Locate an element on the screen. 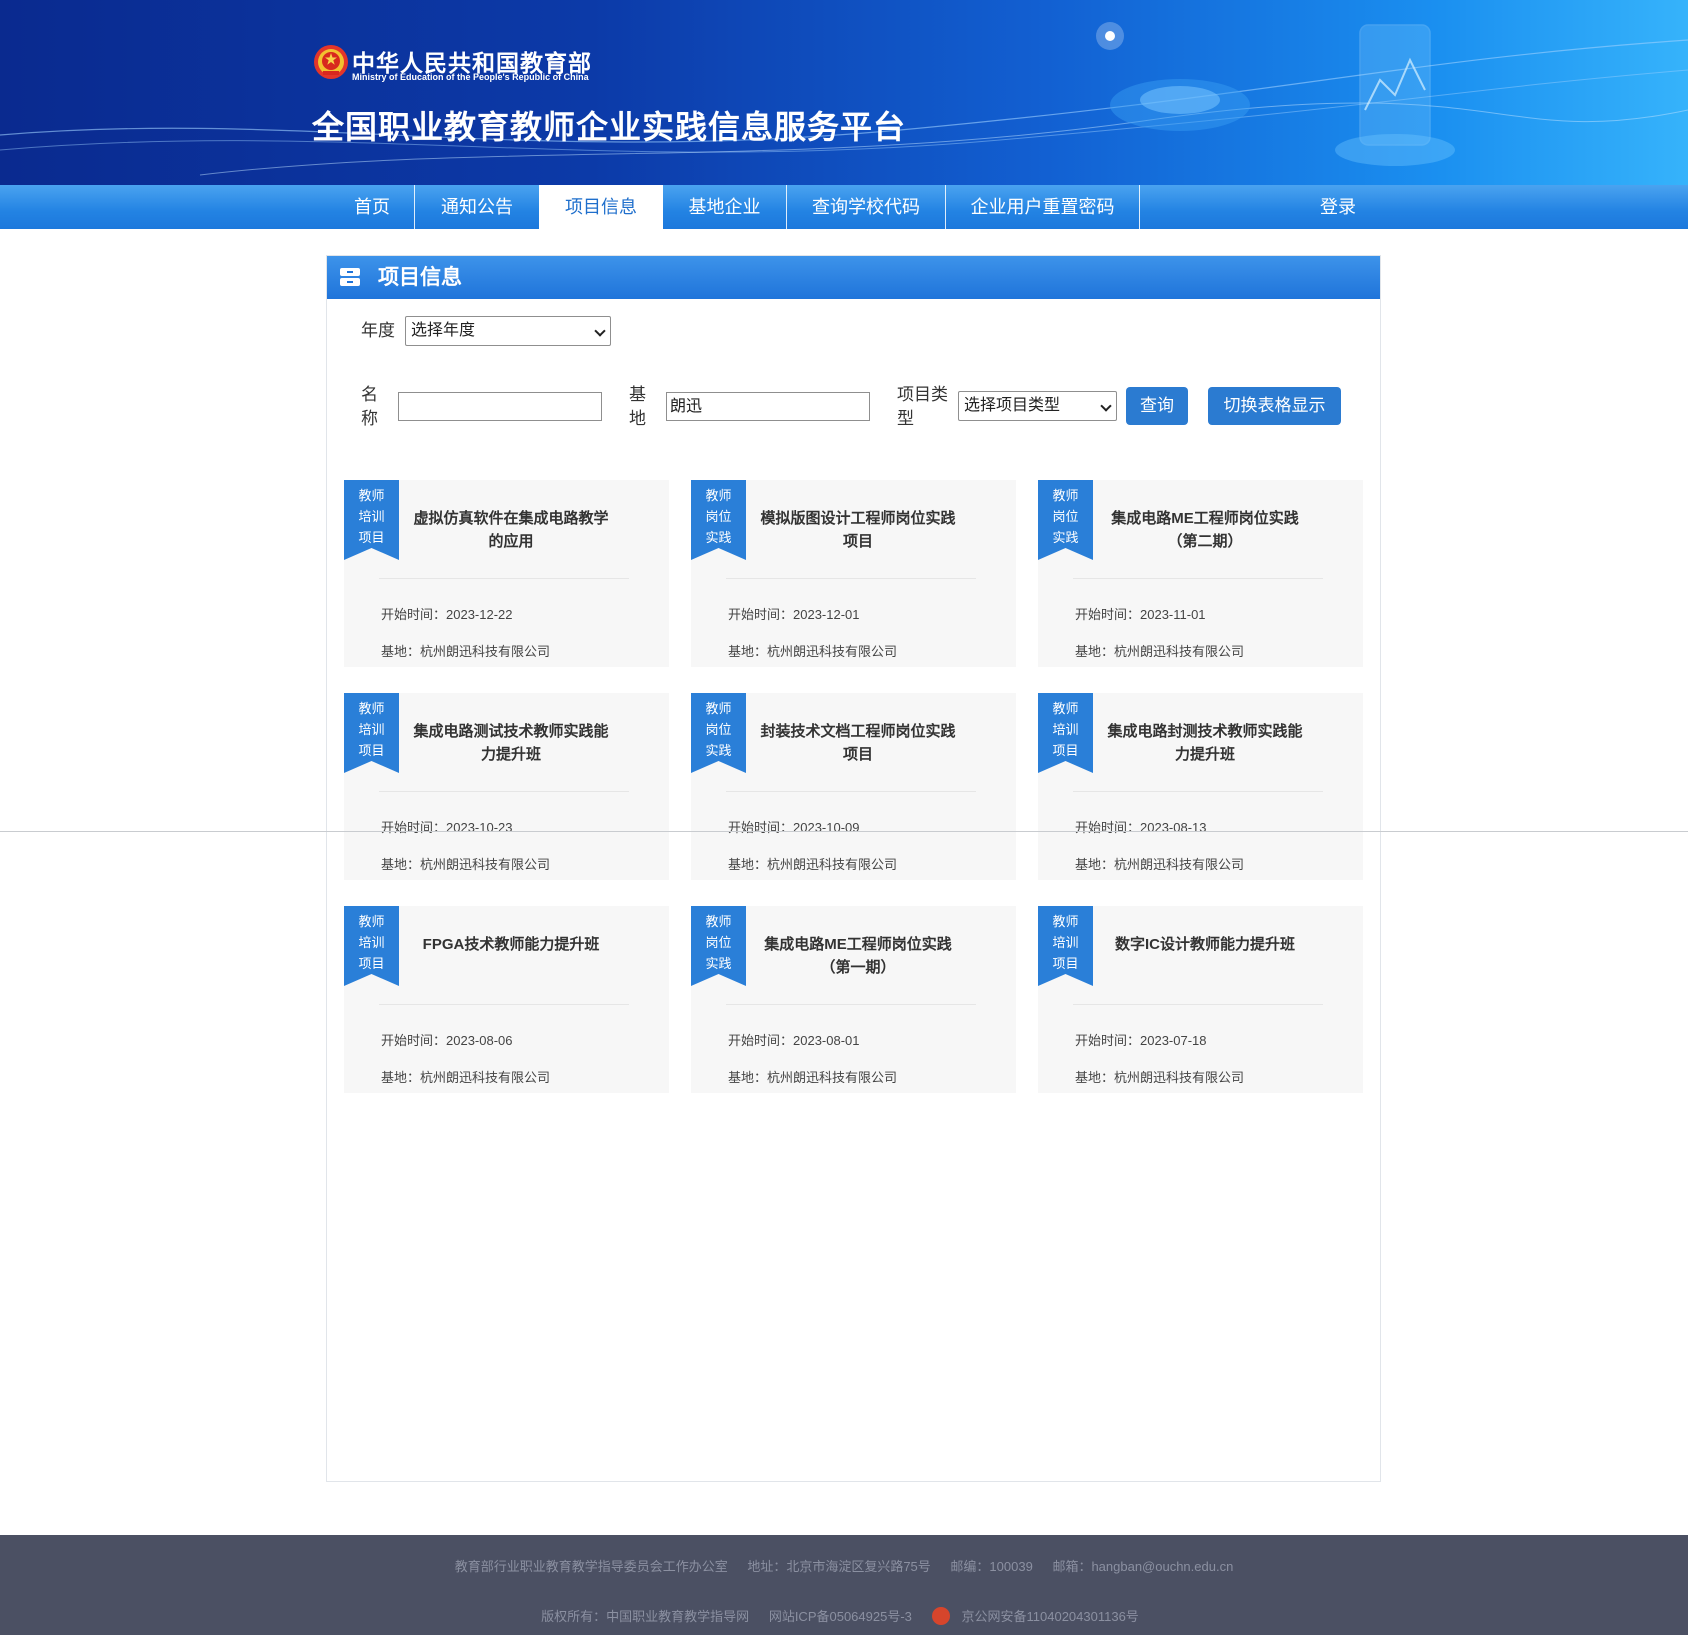  year-select: 选择年度 is located at coordinates (508, 331).